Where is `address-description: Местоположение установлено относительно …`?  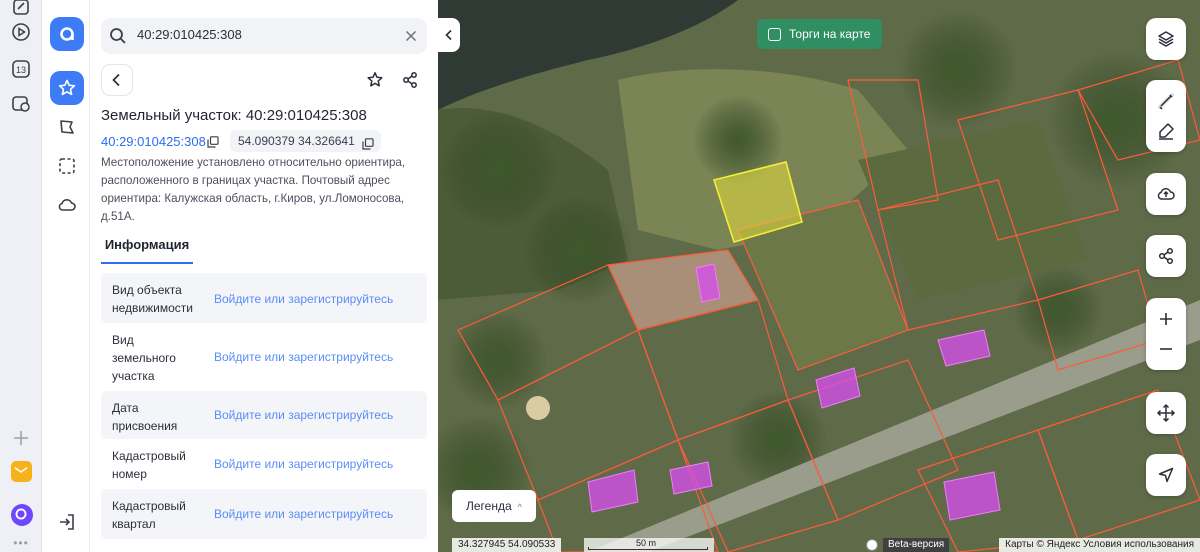
address-description: Местоположение установлено относительно … is located at coordinates (253, 189).